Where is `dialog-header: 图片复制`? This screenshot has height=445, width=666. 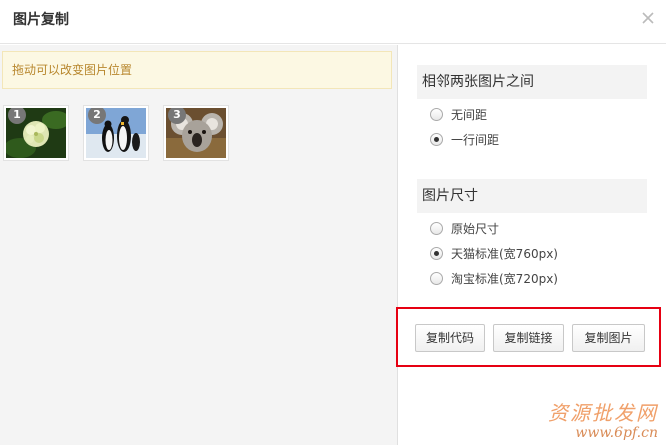
dialog-header: 图片复制 is located at coordinates (333, 22).